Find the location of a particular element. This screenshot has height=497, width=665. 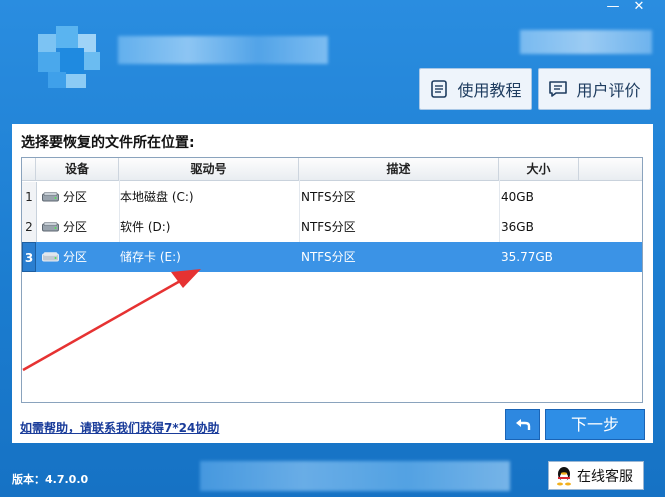

next-button: 下一步 is located at coordinates (595, 424).